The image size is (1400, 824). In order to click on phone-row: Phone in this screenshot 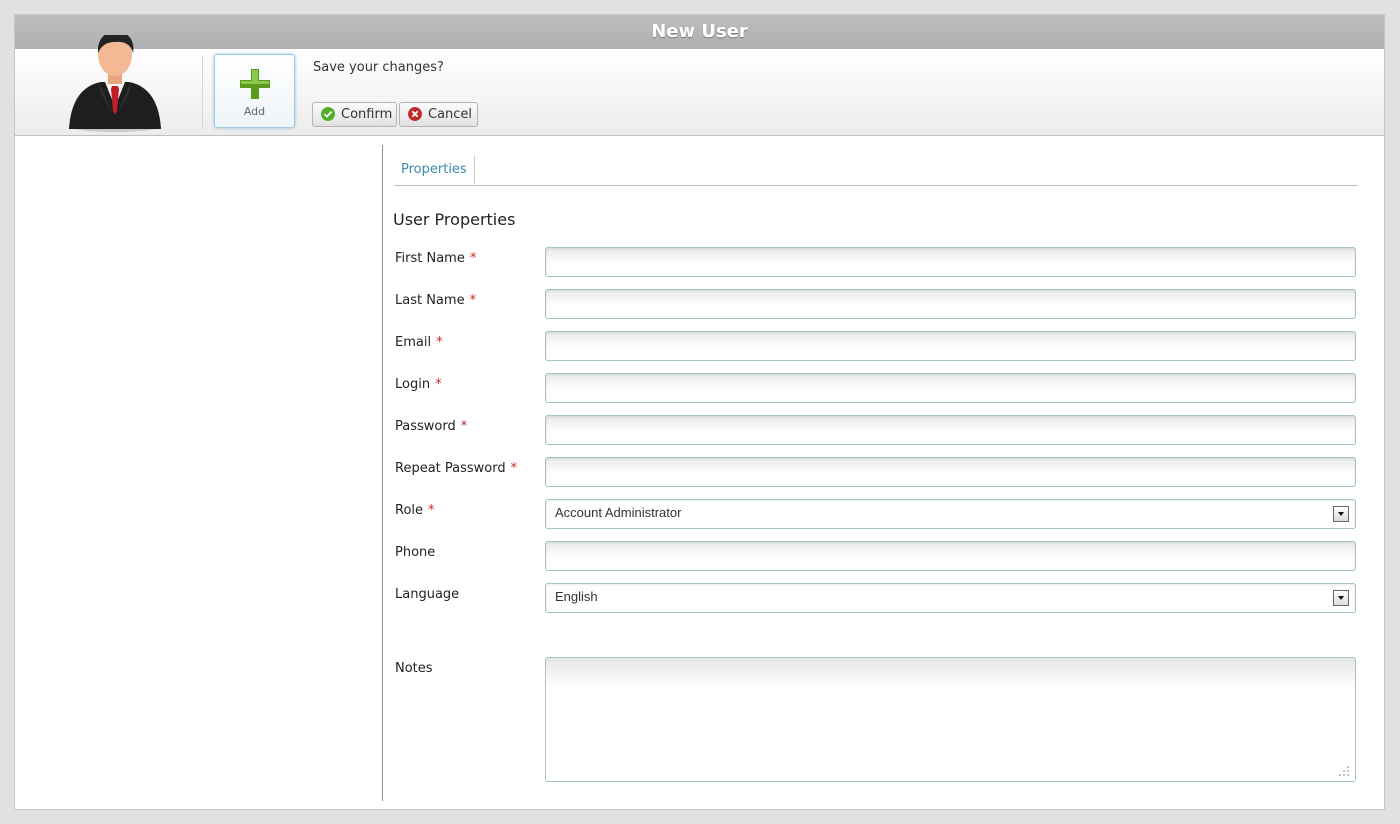, I will do `click(876, 556)`.